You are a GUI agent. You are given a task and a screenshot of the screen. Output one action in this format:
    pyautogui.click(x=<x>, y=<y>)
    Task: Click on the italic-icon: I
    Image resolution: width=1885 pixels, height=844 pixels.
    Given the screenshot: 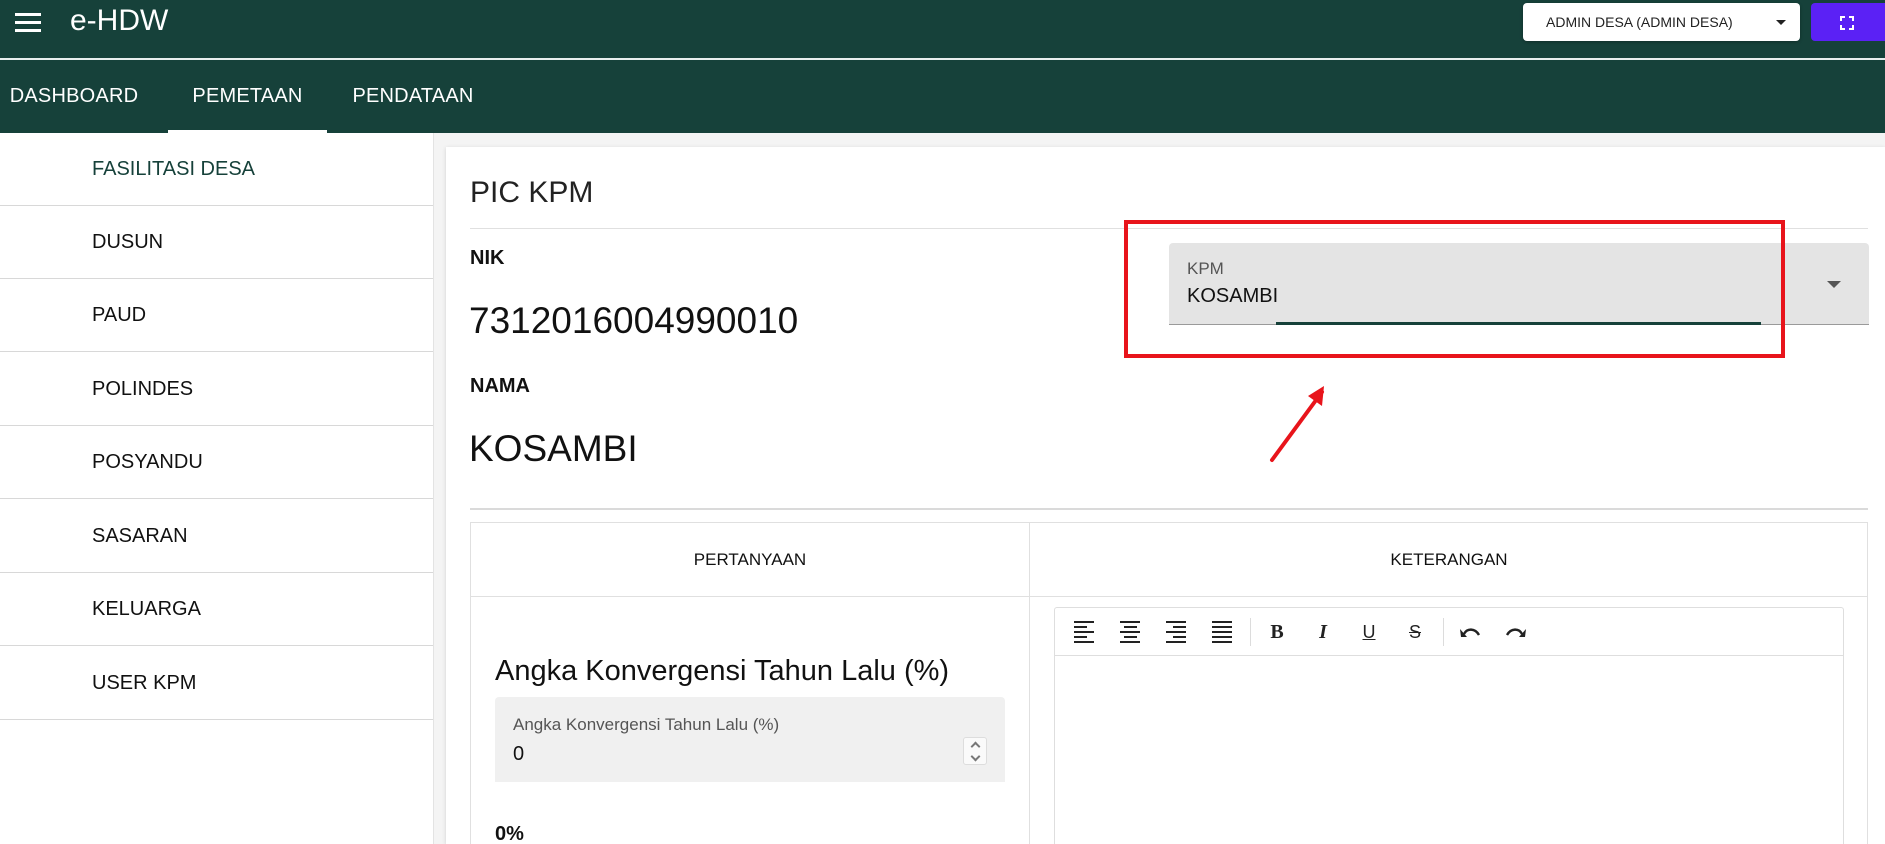 What is the action you would take?
    pyautogui.click(x=1323, y=632)
    